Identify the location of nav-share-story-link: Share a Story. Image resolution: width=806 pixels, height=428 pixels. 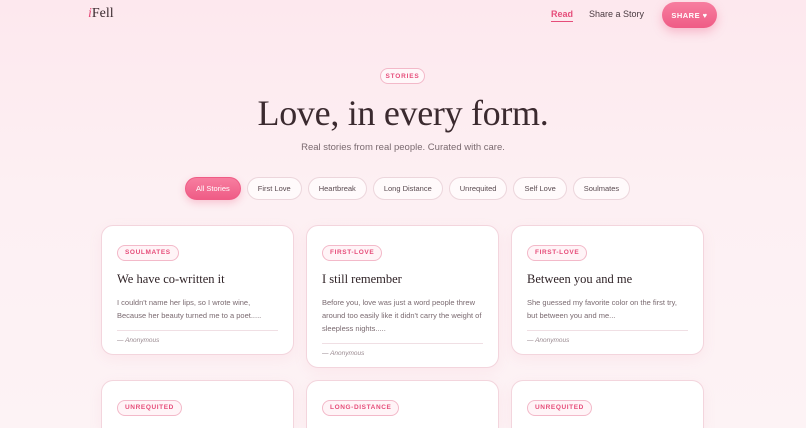
(616, 14).